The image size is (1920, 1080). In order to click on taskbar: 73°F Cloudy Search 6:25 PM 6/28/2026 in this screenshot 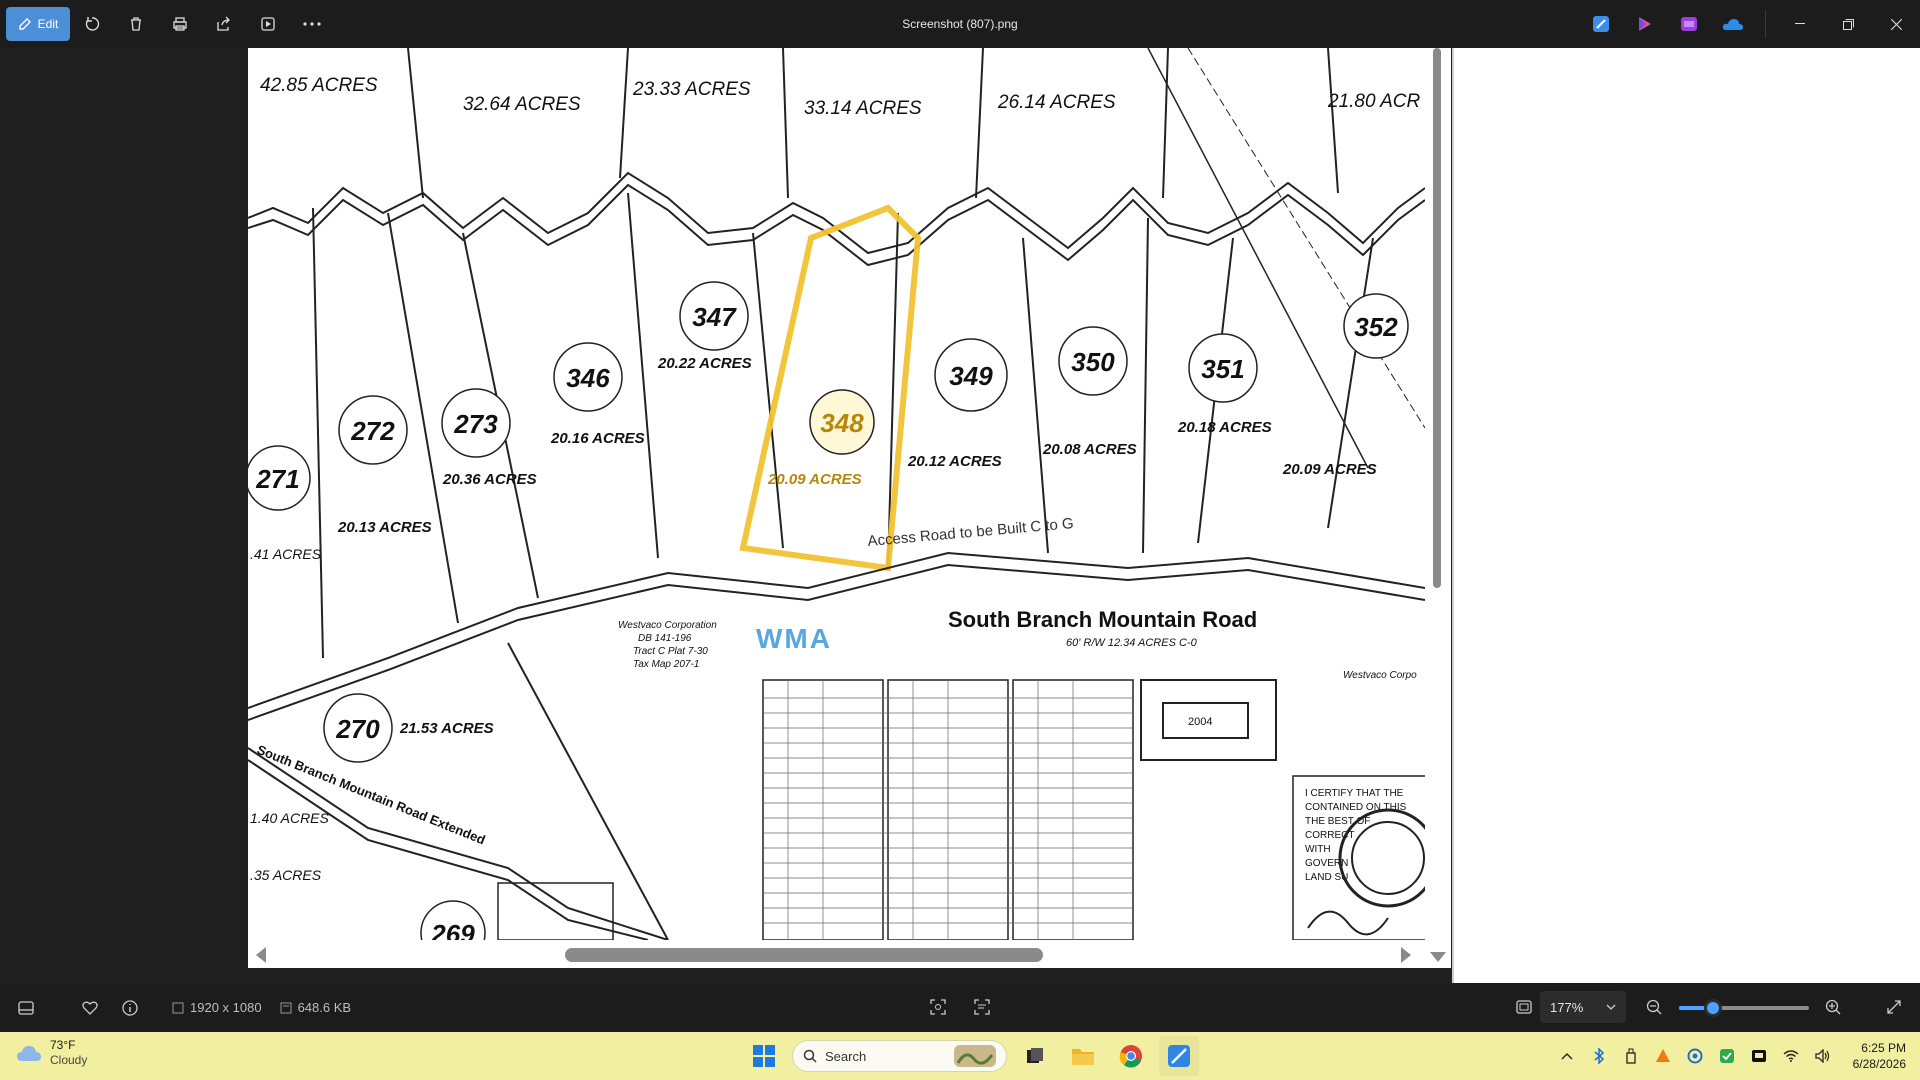, I will do `click(960, 1056)`.